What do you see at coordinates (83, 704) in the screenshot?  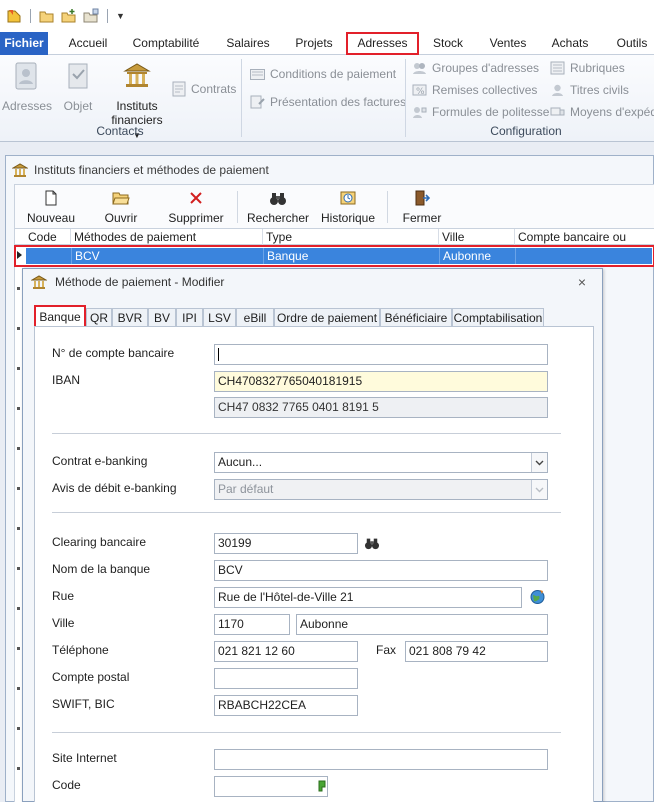 I see `swift-label: SWIFT, BIC` at bounding box center [83, 704].